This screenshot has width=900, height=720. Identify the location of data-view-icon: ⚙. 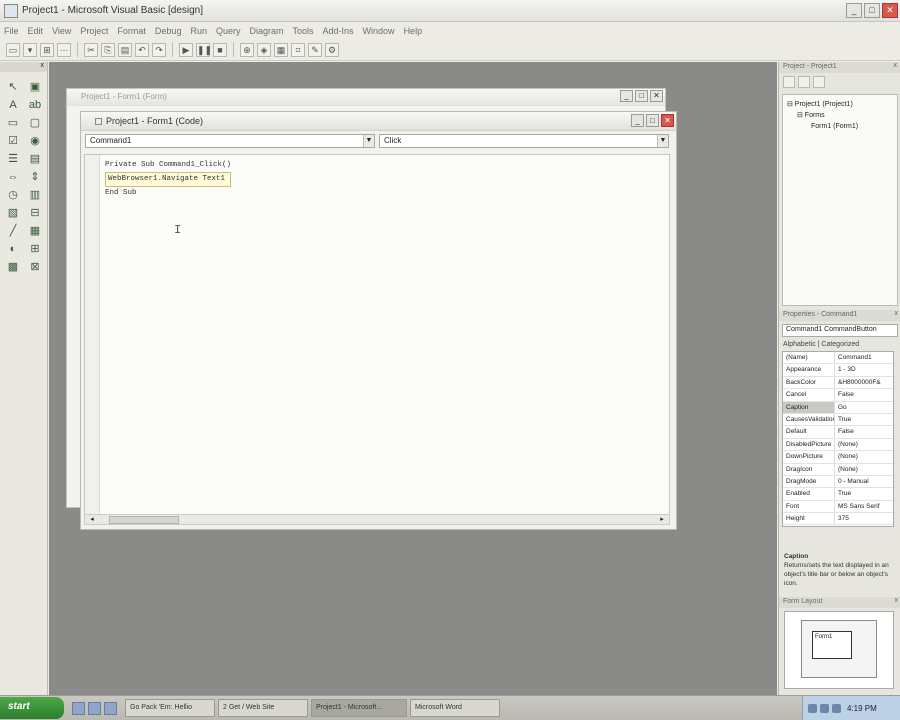
(332, 49).